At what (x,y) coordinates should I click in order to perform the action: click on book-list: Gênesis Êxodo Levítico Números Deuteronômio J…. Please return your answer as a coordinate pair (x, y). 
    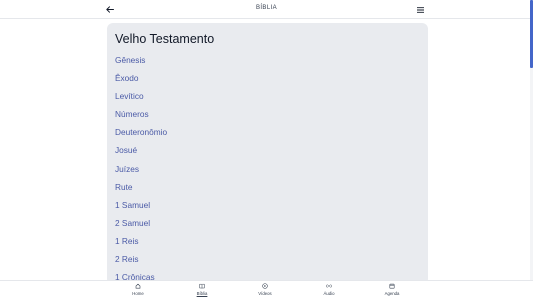
    Looking at the image, I should click on (141, 169).